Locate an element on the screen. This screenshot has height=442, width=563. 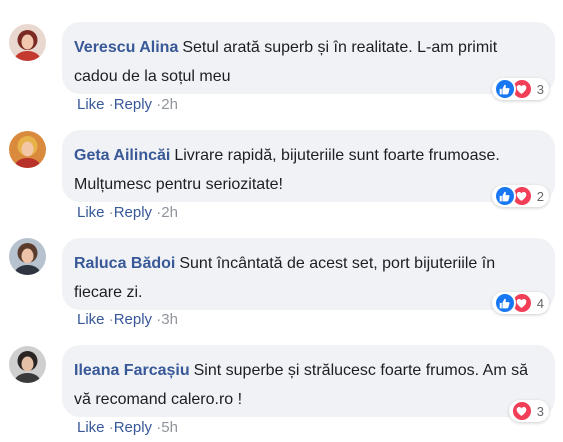
comment-actions: Like ·Reply ·5h is located at coordinates (127, 428).